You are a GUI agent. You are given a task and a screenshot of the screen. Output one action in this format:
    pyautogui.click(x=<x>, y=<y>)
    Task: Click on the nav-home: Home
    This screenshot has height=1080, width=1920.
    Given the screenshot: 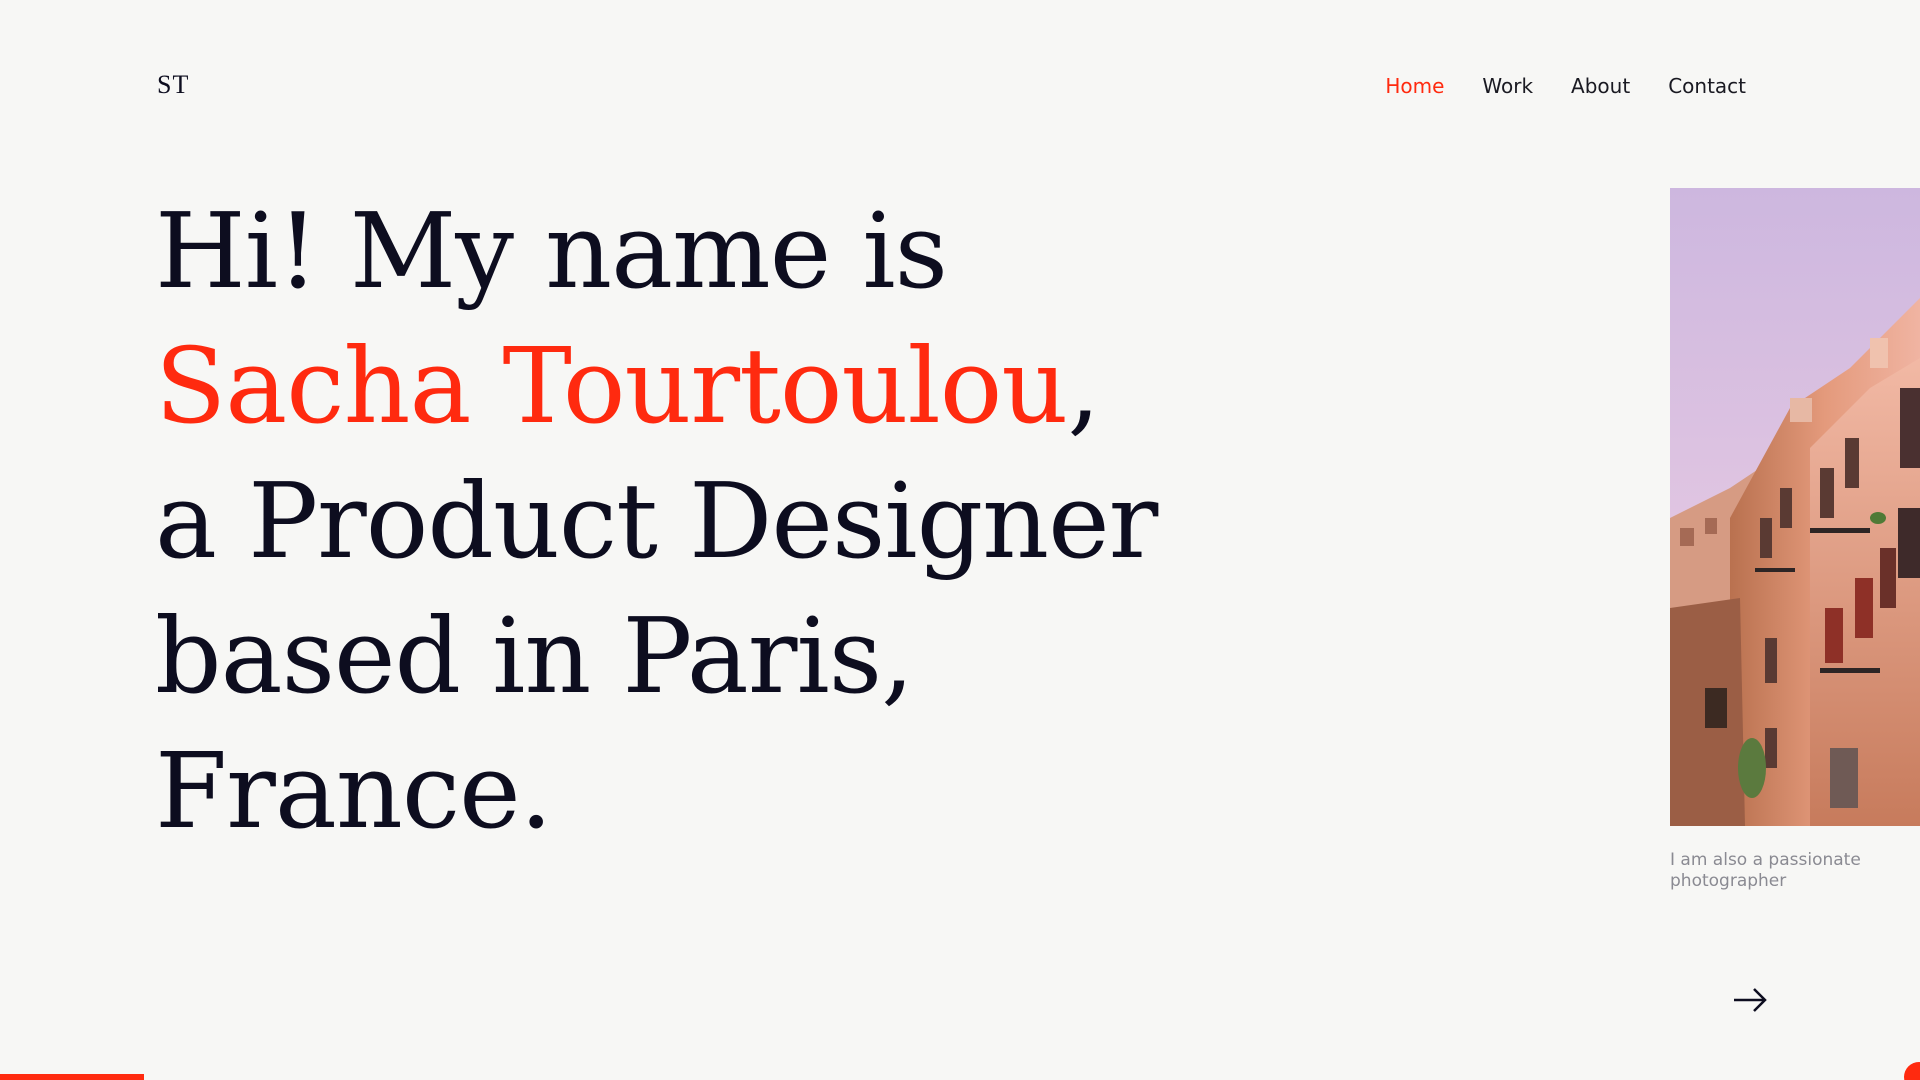 What is the action you would take?
    pyautogui.click(x=1414, y=86)
    